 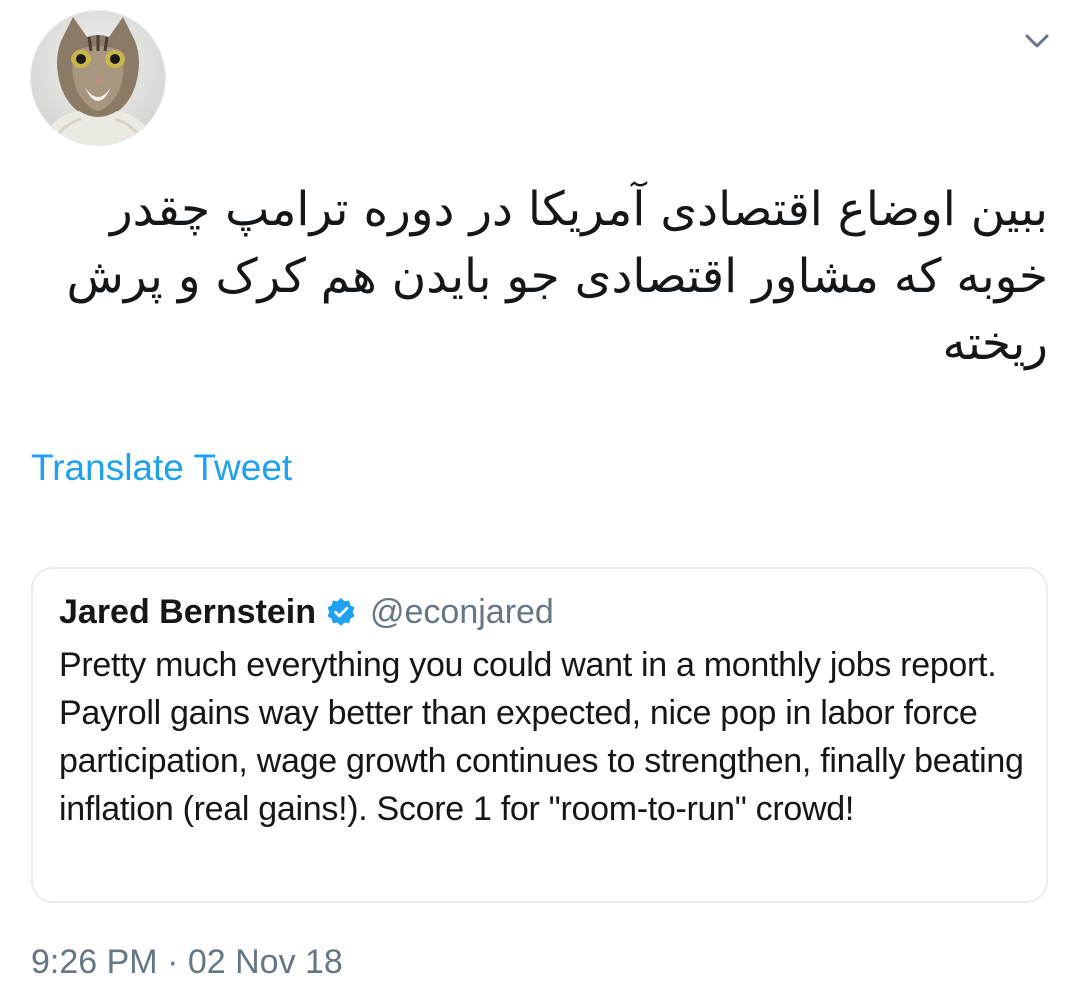 I want to click on quoted-author-handle: @econjared, so click(x=462, y=612).